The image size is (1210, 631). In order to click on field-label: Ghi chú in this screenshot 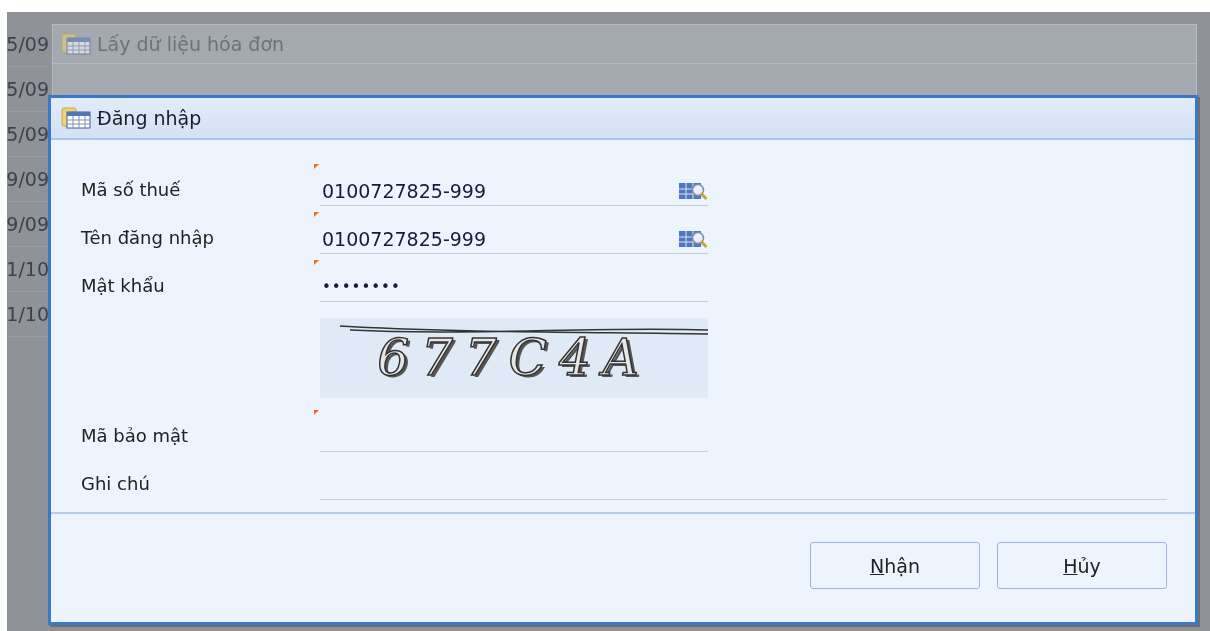, I will do `click(116, 484)`.